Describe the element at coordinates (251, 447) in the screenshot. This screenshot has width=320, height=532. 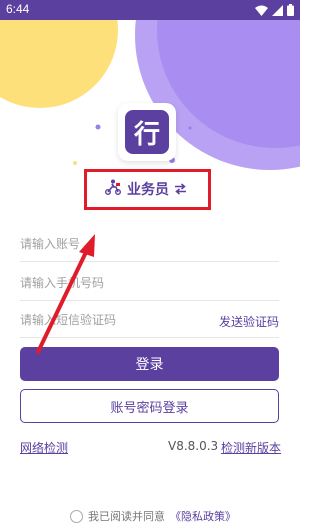
I see `check-update-link: 检测新版本` at that location.